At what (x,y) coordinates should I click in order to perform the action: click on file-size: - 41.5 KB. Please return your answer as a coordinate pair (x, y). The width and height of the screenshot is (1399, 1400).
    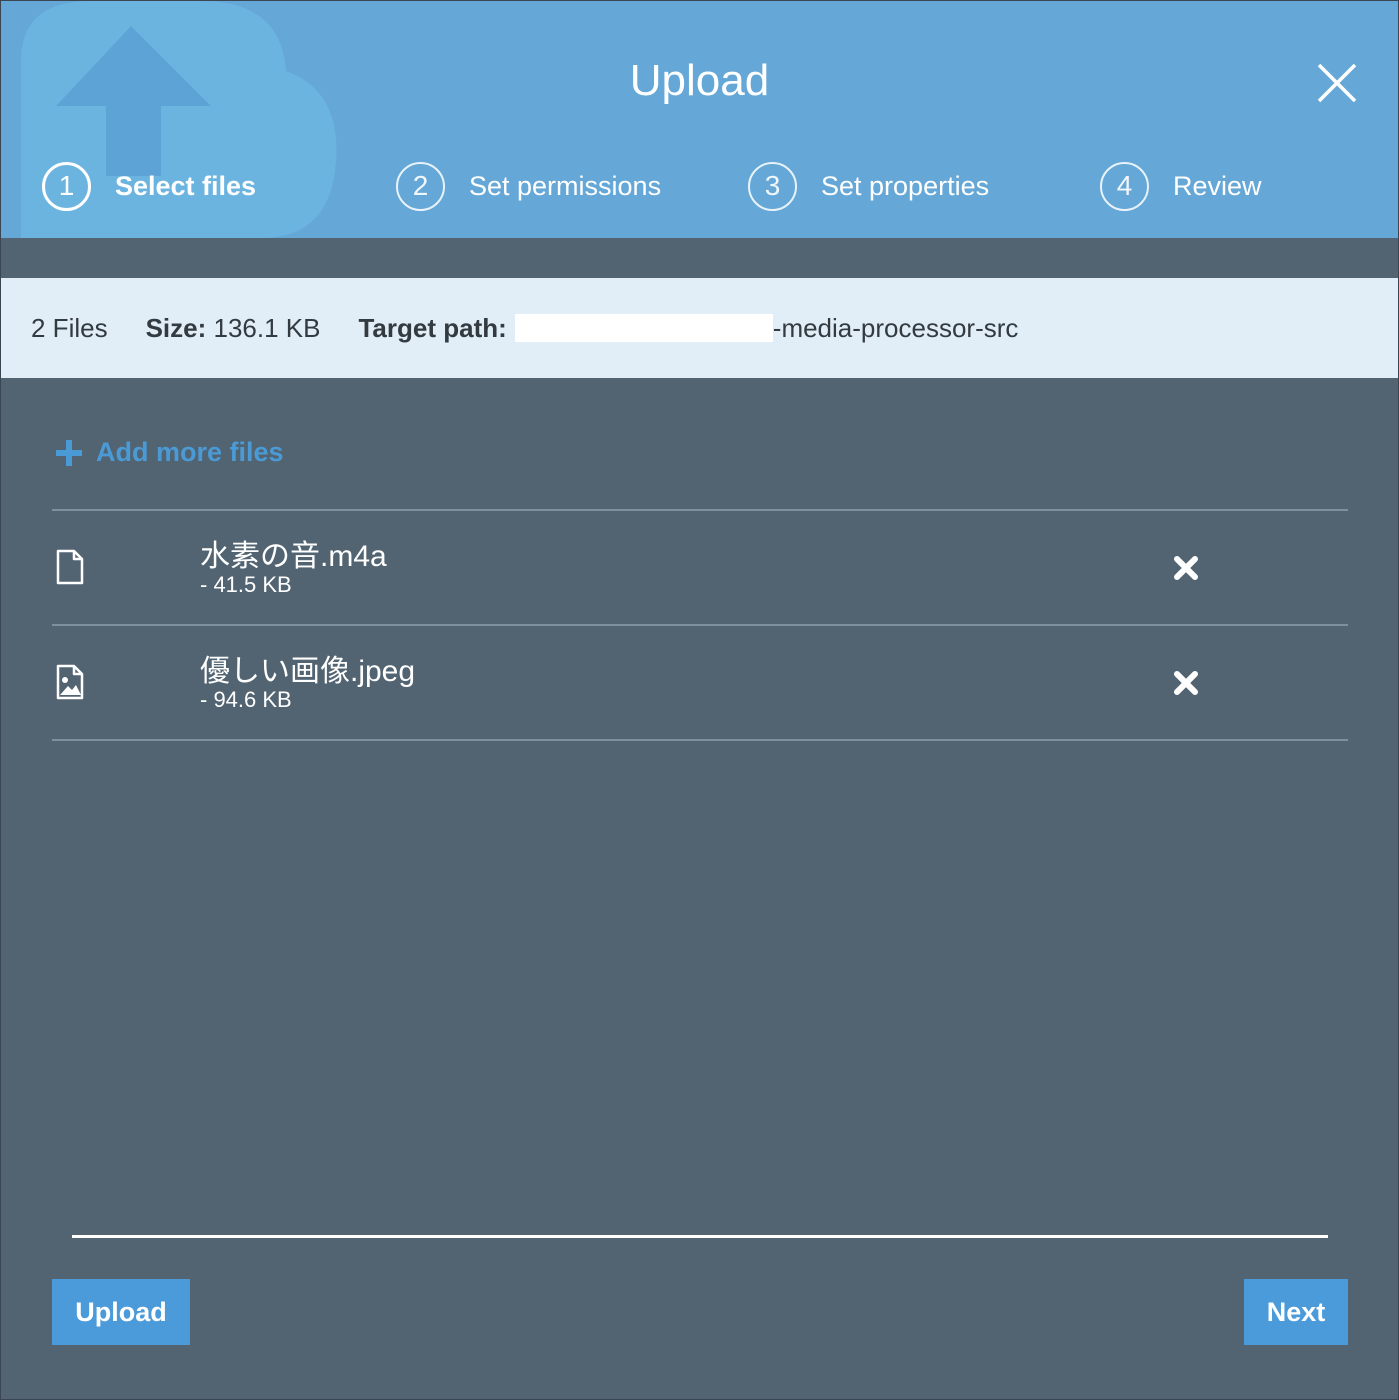
    Looking at the image, I should click on (246, 584).